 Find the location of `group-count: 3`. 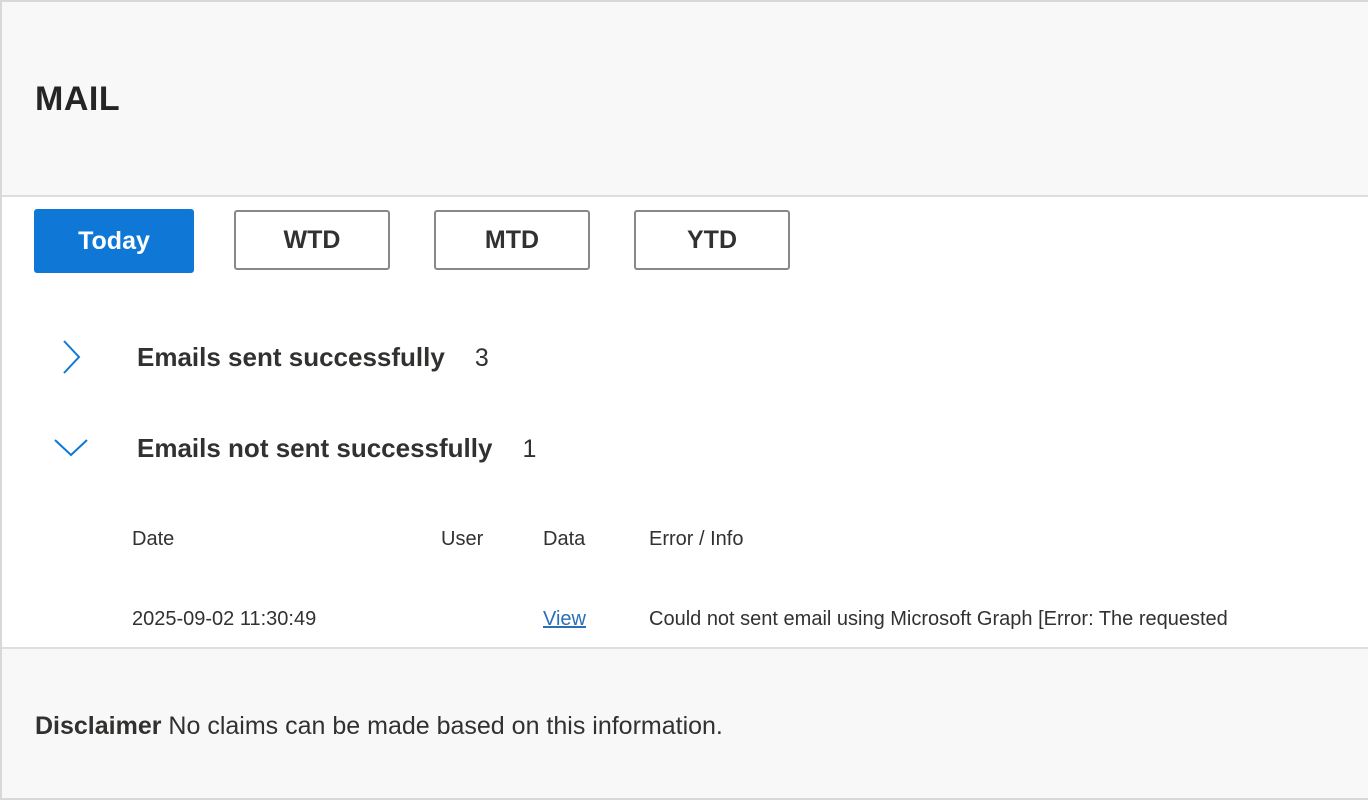

group-count: 3 is located at coordinates (481, 357).